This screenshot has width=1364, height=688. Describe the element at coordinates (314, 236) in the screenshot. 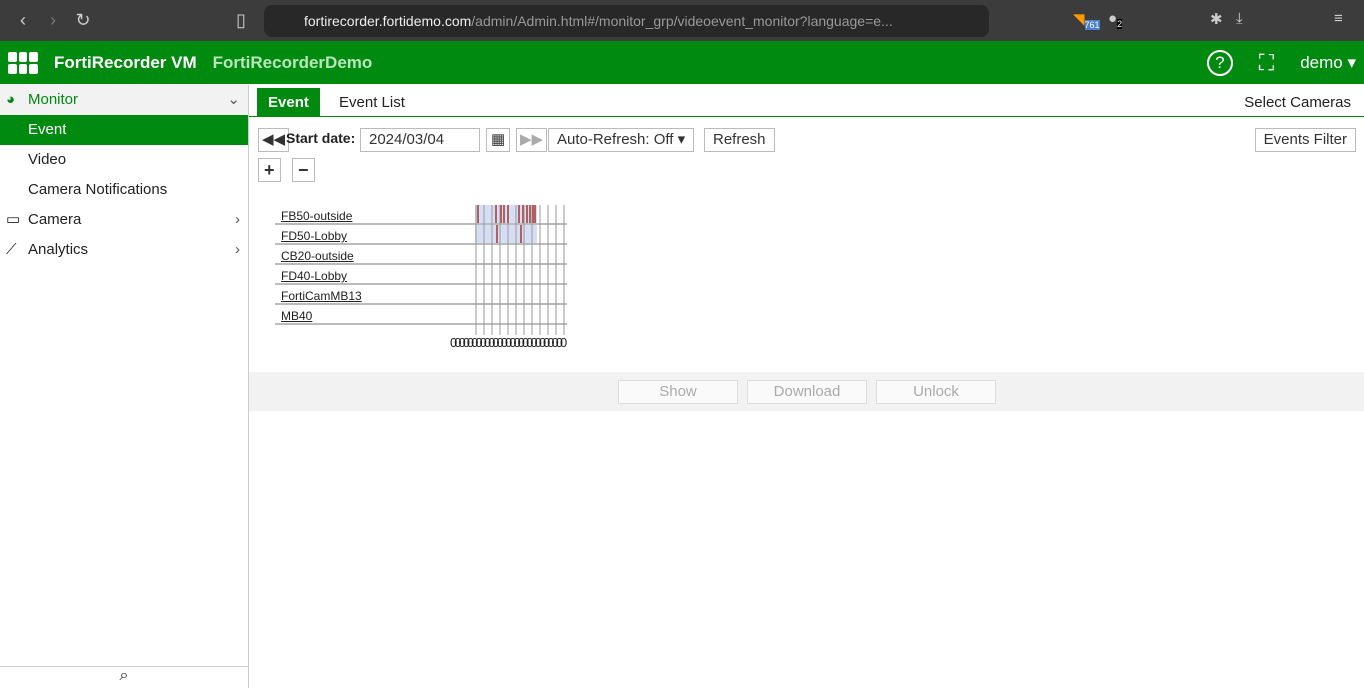

I see `camera-link: FD50-Lobby` at that location.